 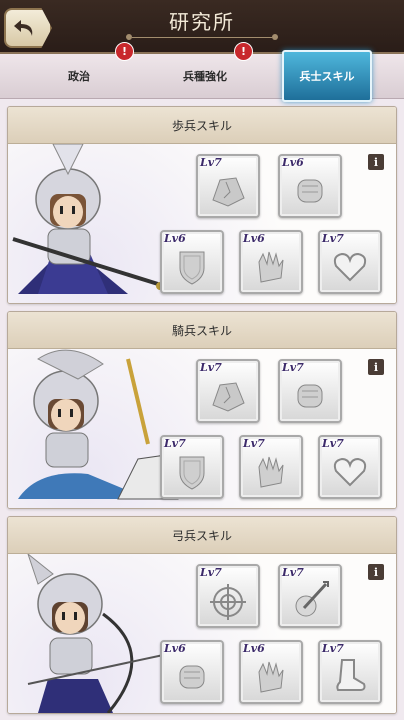 I want to click on panel-title: 歩兵スキル, so click(x=202, y=125).